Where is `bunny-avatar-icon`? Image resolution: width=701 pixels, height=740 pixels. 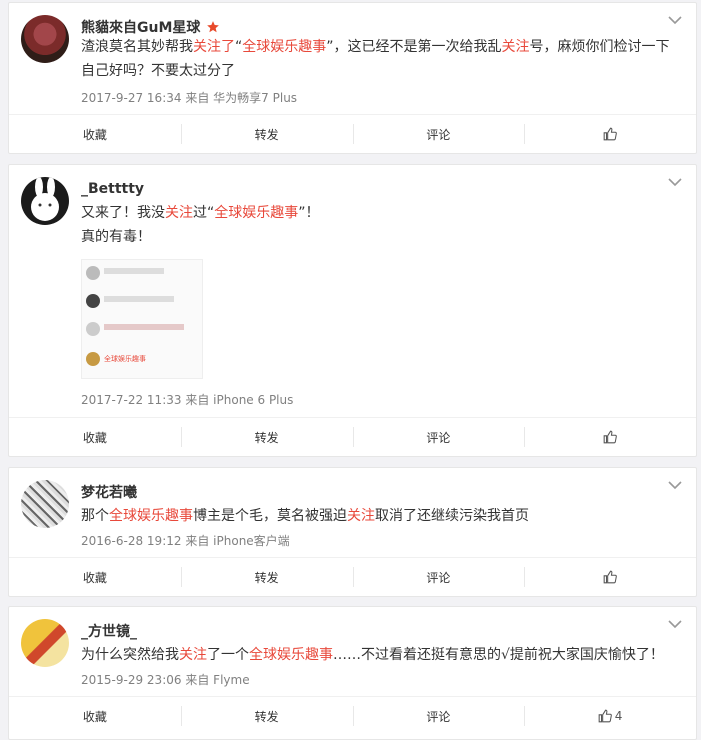 bunny-avatar-icon is located at coordinates (45, 199).